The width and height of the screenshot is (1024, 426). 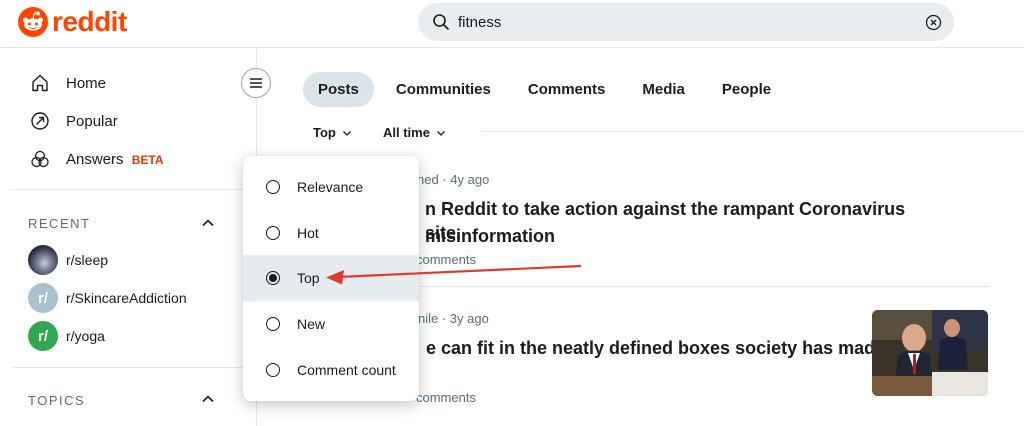 I want to click on reddit-logo: reddit, so click(x=72, y=22).